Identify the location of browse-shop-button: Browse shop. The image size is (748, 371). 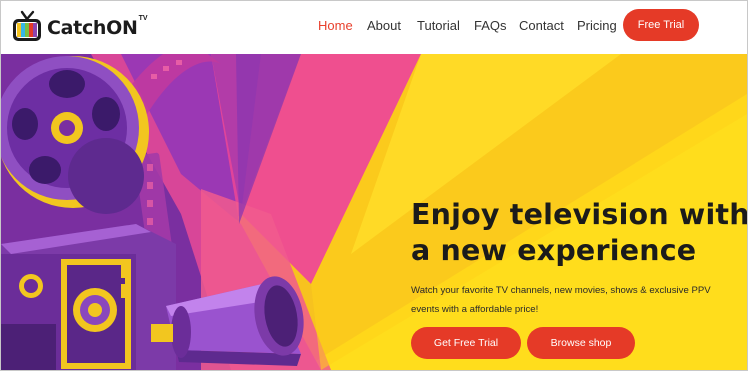
(581, 343).